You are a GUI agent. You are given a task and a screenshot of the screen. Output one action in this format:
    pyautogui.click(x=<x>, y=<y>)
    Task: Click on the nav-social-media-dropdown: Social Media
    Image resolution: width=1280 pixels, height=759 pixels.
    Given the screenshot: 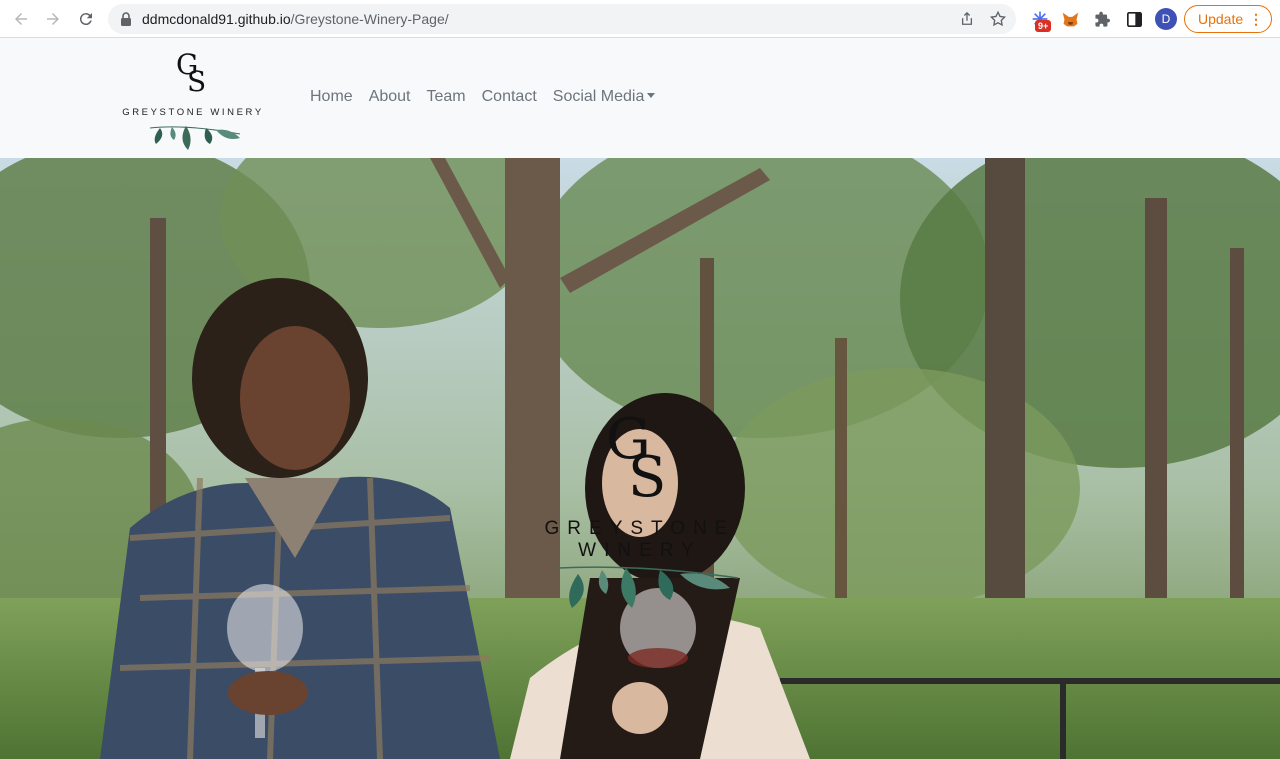 What is the action you would take?
    pyautogui.click(x=604, y=97)
    